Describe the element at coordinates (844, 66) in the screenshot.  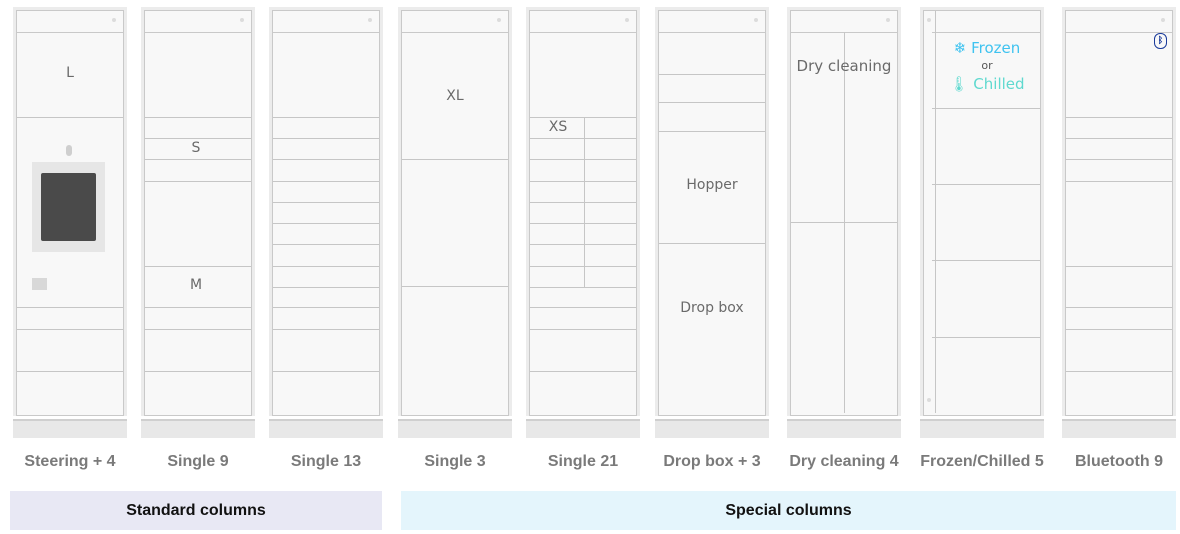
I see `compartment-label: Dry cleaning` at that location.